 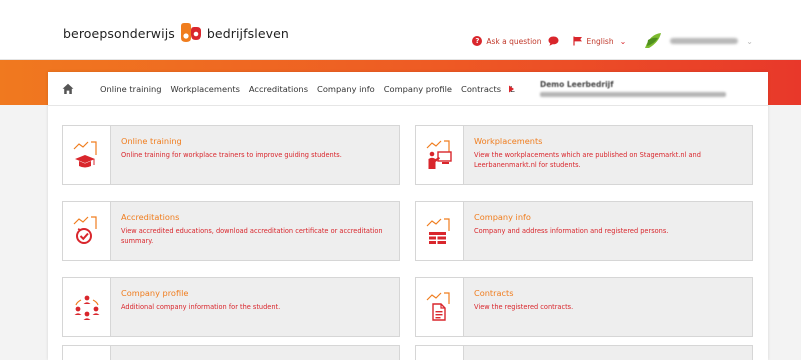 I want to click on card-title: Online training, so click(x=151, y=141).